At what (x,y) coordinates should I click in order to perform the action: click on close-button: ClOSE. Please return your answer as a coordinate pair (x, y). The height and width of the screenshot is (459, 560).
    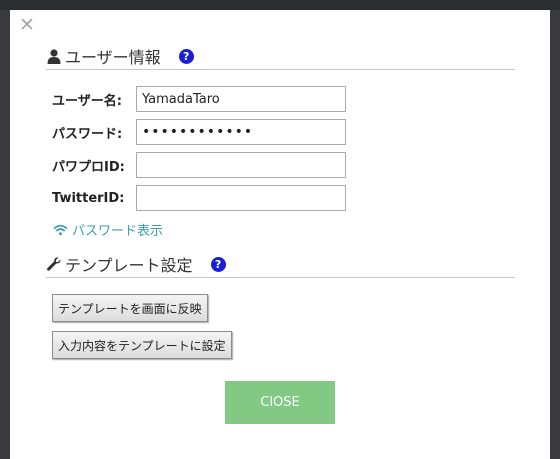
    Looking at the image, I should click on (280, 402).